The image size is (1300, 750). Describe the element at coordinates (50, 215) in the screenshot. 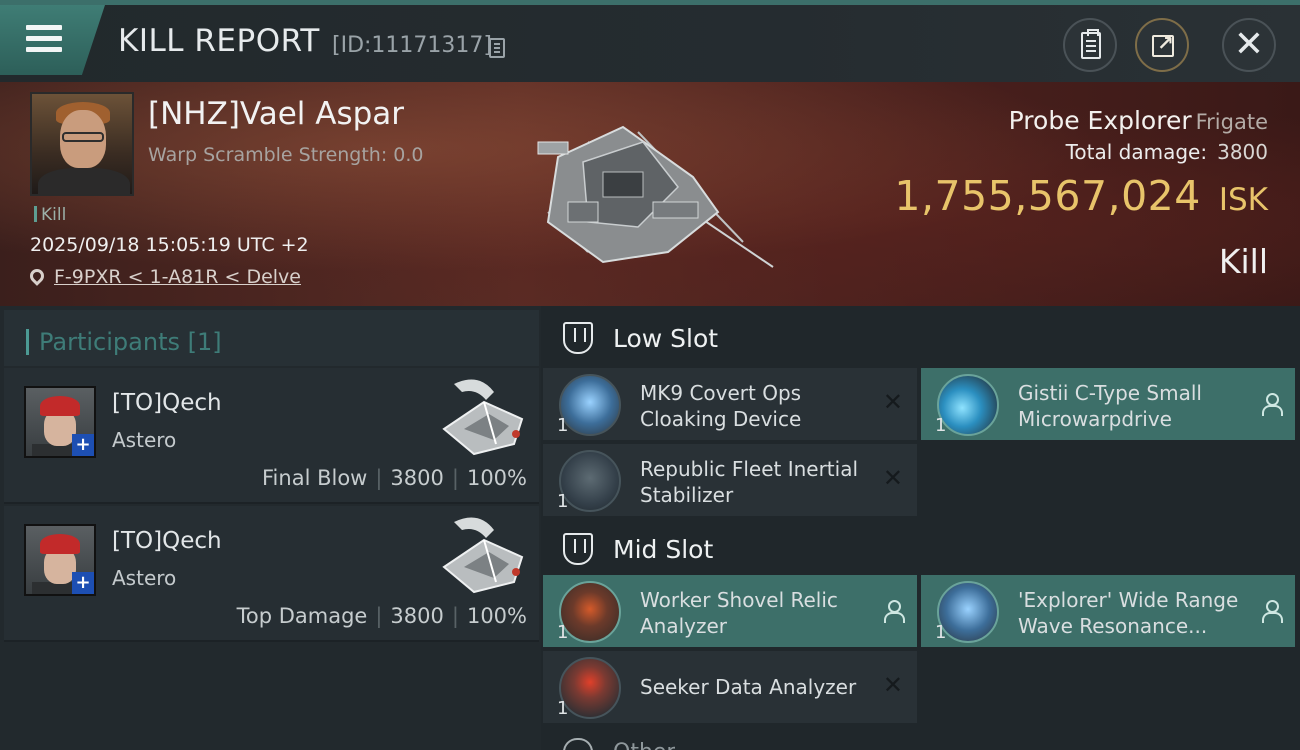

I see `kill-tag: Kill` at that location.